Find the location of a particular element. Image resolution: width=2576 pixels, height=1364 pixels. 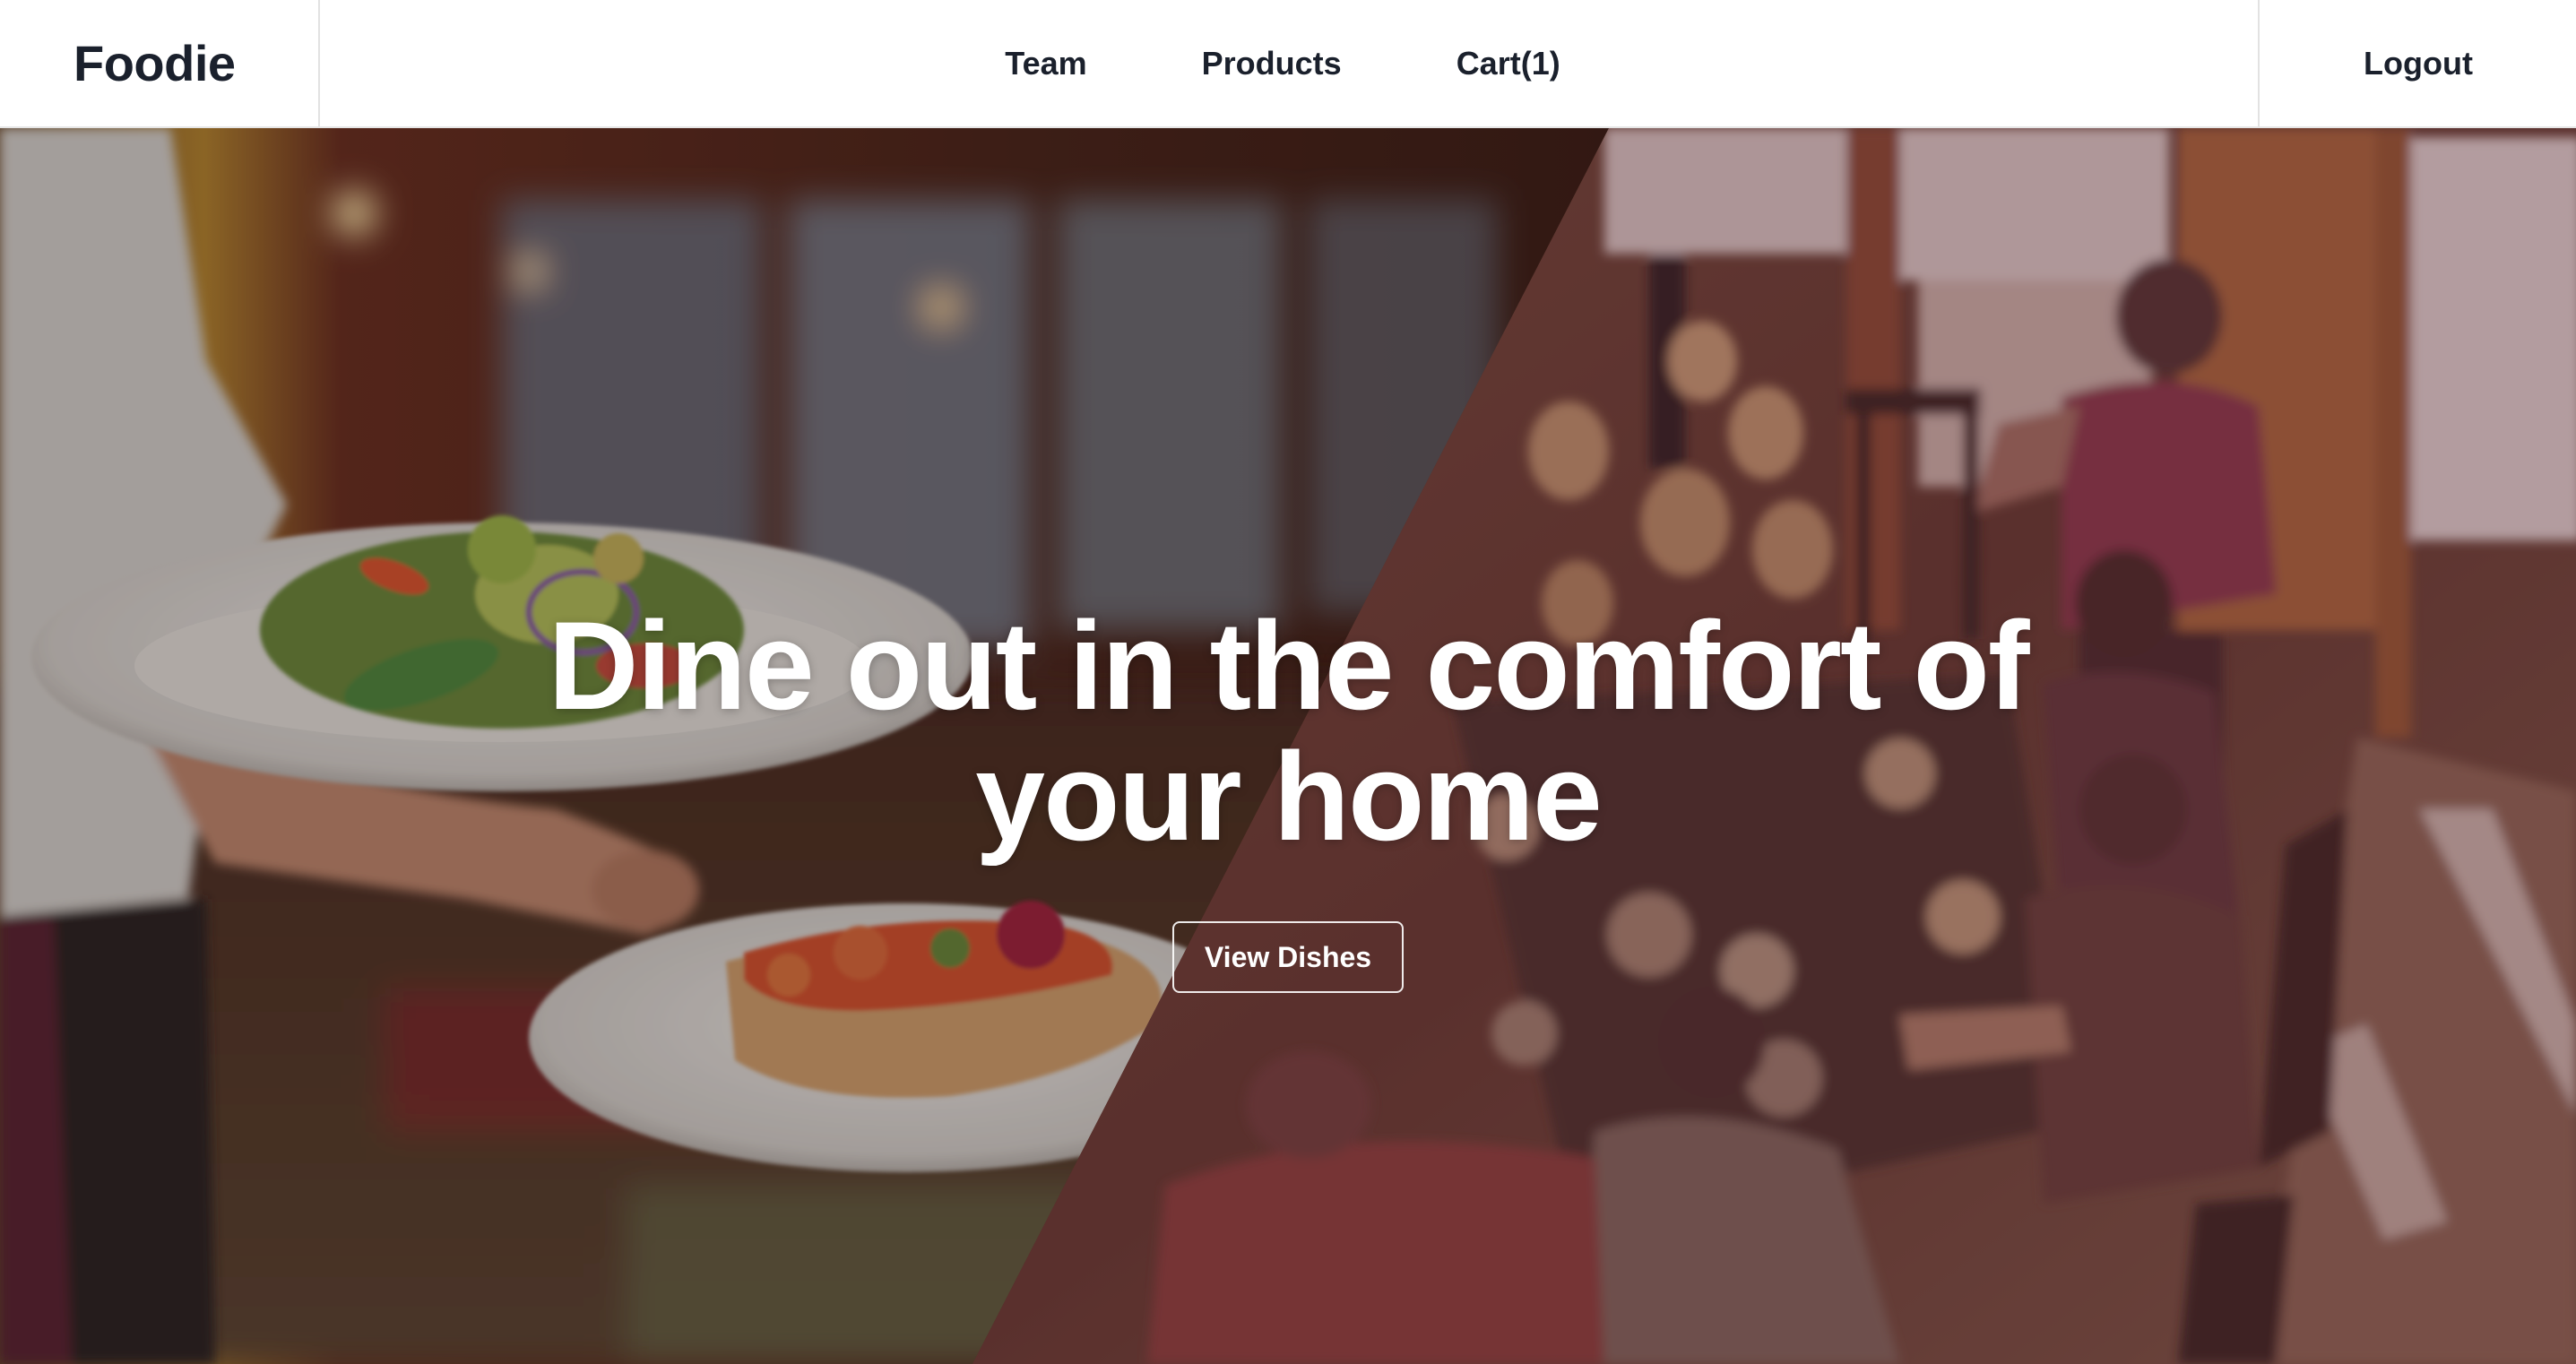

main-nav: Team Products Cart(1) is located at coordinates (1289, 63).